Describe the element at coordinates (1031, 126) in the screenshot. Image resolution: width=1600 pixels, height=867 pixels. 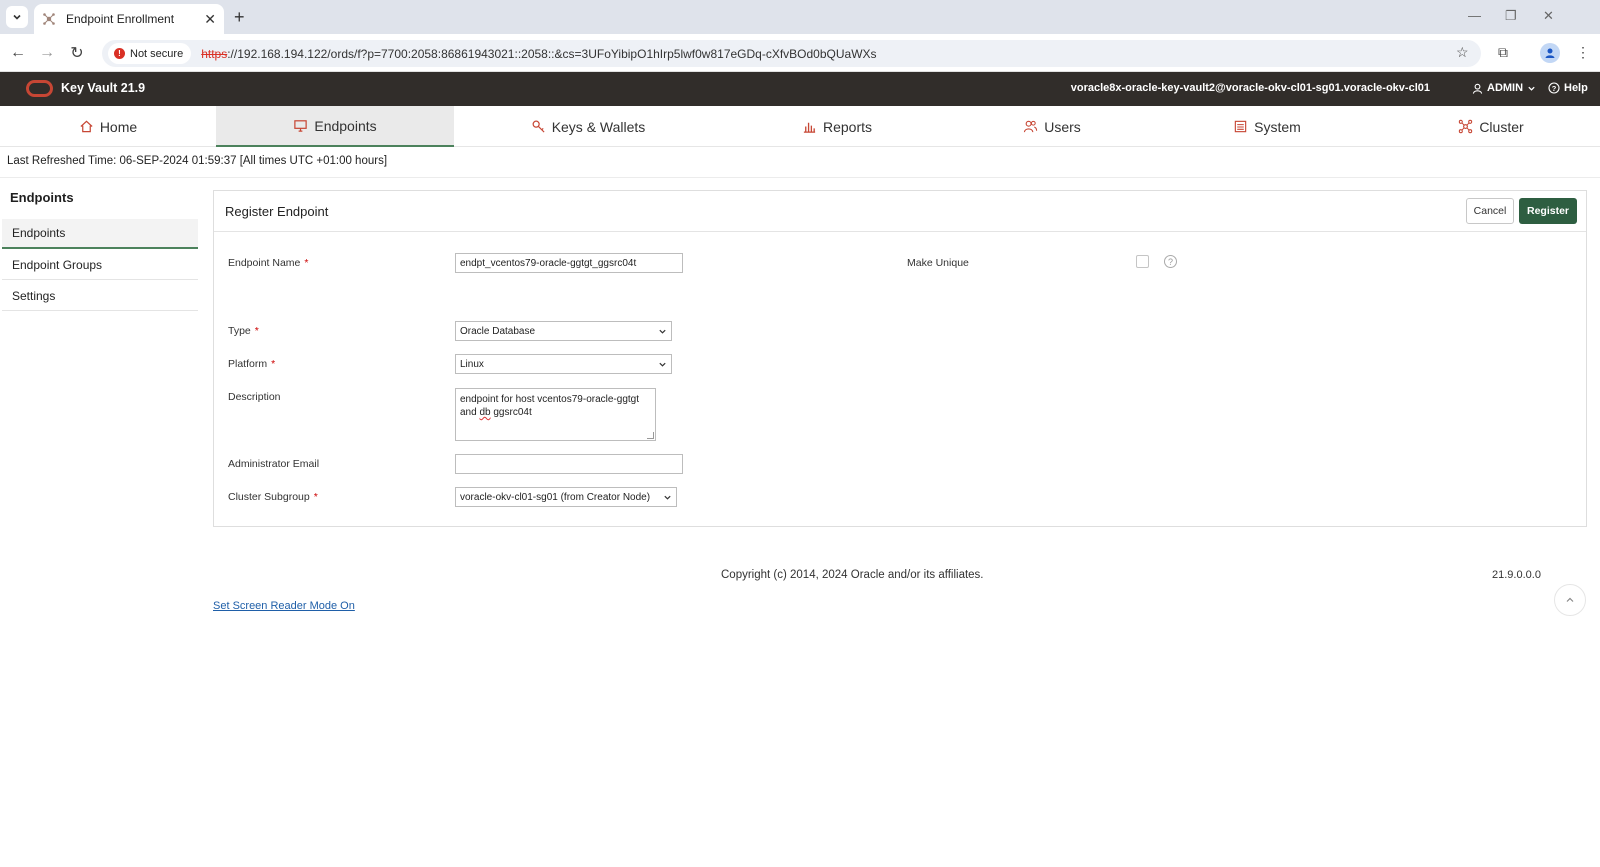
I see `users-icon` at that location.